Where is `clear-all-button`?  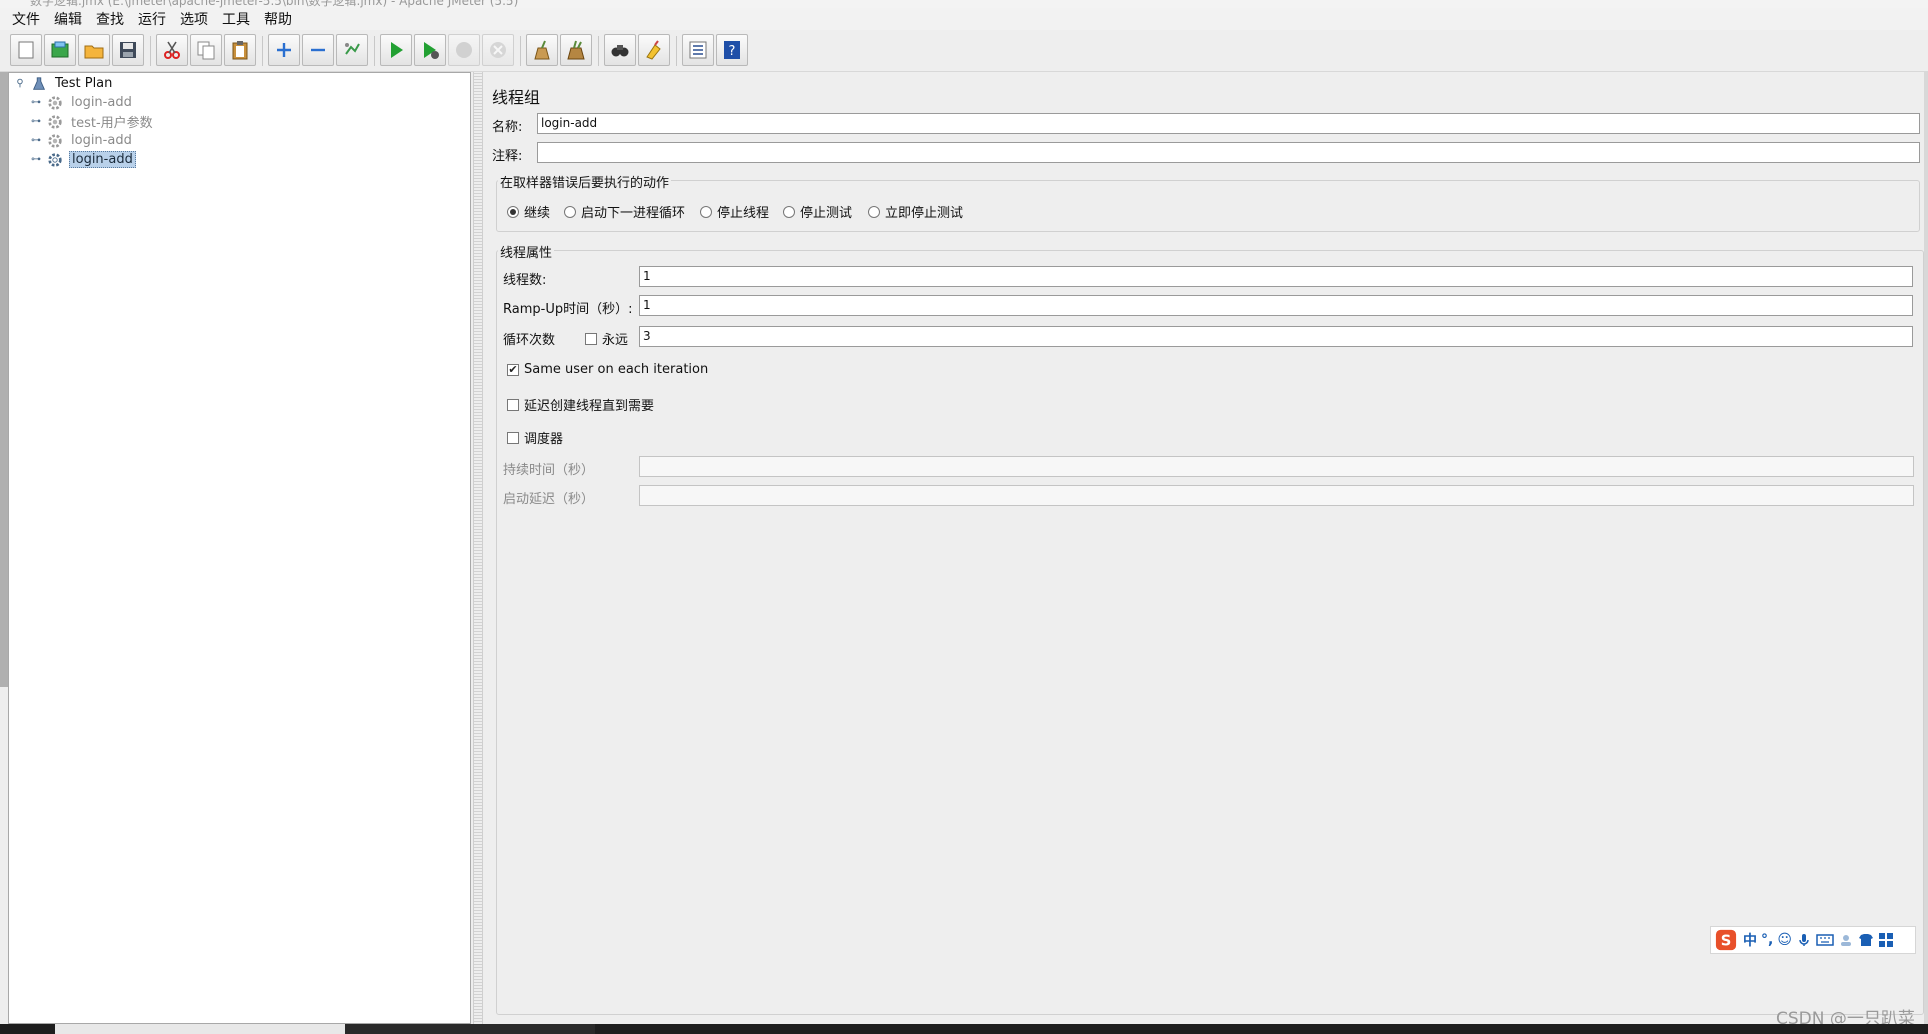 clear-all-button is located at coordinates (576, 50).